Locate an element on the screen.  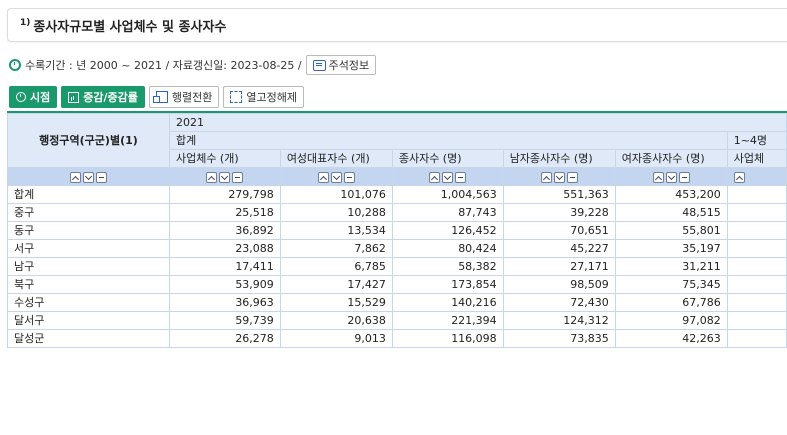
data-cell: 1,004,563 is located at coordinates (447, 194).